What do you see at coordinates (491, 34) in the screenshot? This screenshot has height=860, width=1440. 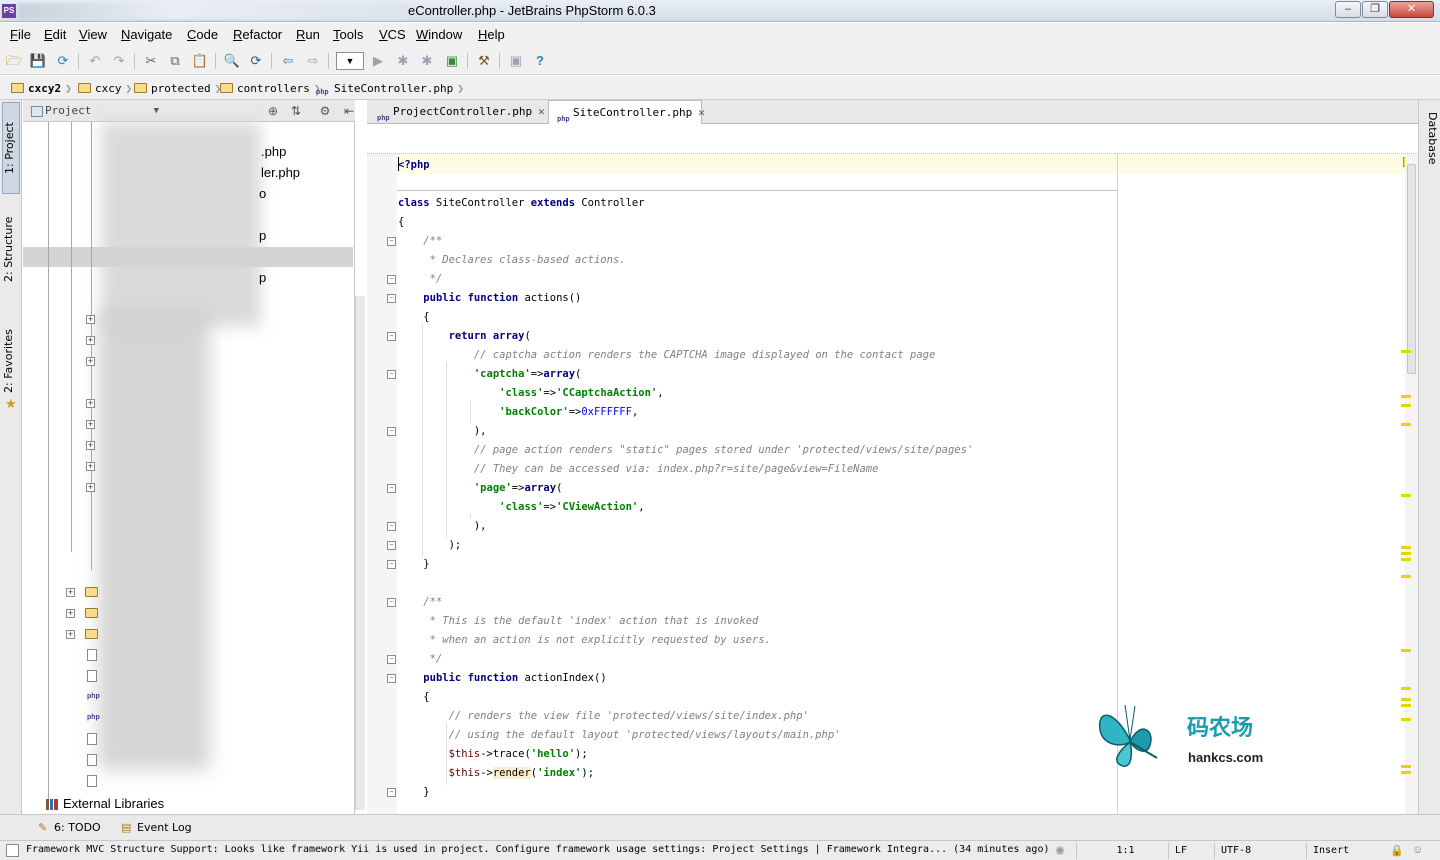 I see `menu-help: Help` at bounding box center [491, 34].